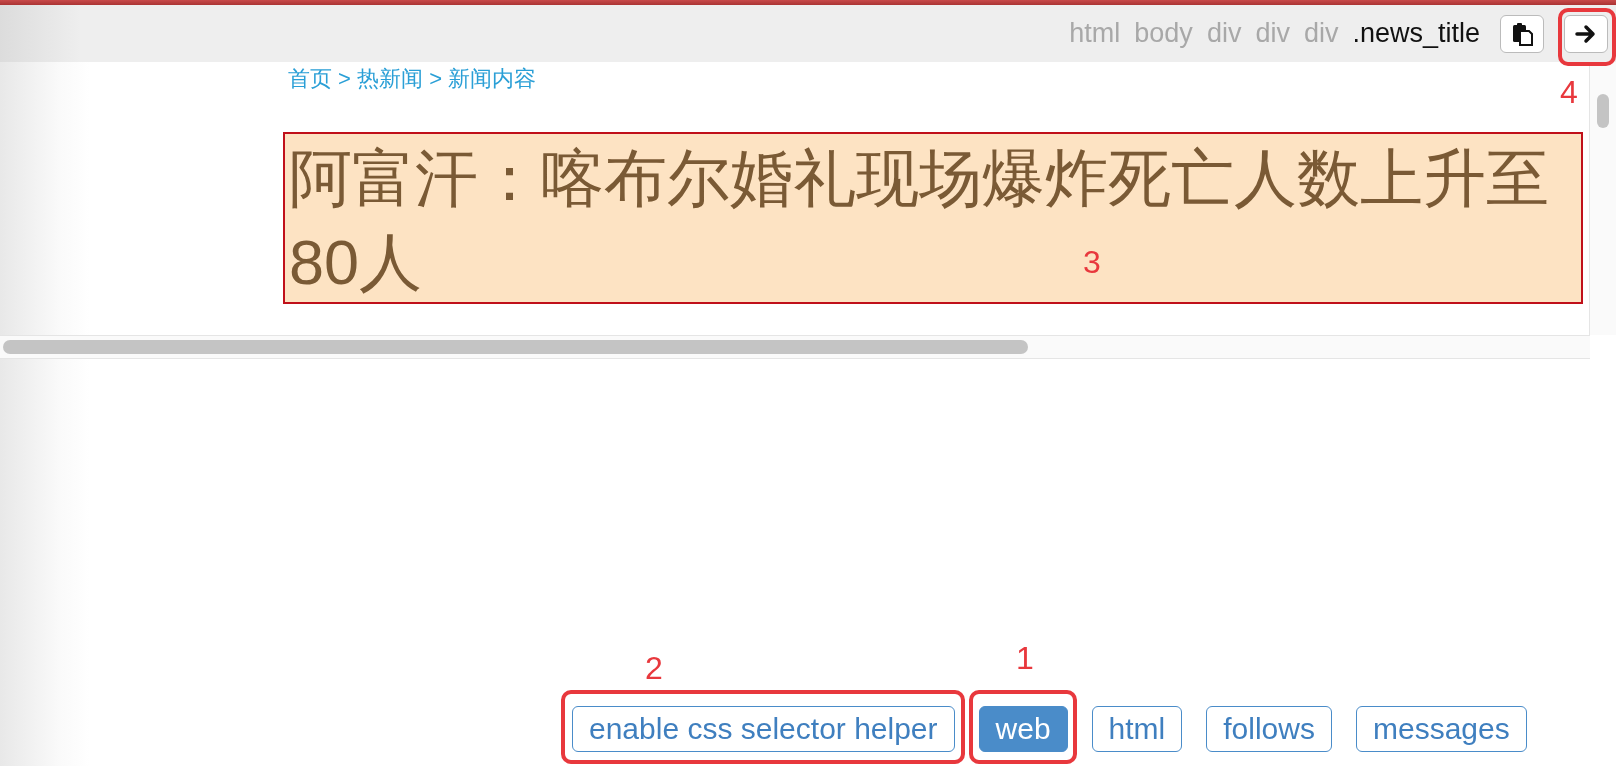 This screenshot has width=1616, height=766. What do you see at coordinates (763, 729) in the screenshot?
I see `mode-button: enable css selector helper` at bounding box center [763, 729].